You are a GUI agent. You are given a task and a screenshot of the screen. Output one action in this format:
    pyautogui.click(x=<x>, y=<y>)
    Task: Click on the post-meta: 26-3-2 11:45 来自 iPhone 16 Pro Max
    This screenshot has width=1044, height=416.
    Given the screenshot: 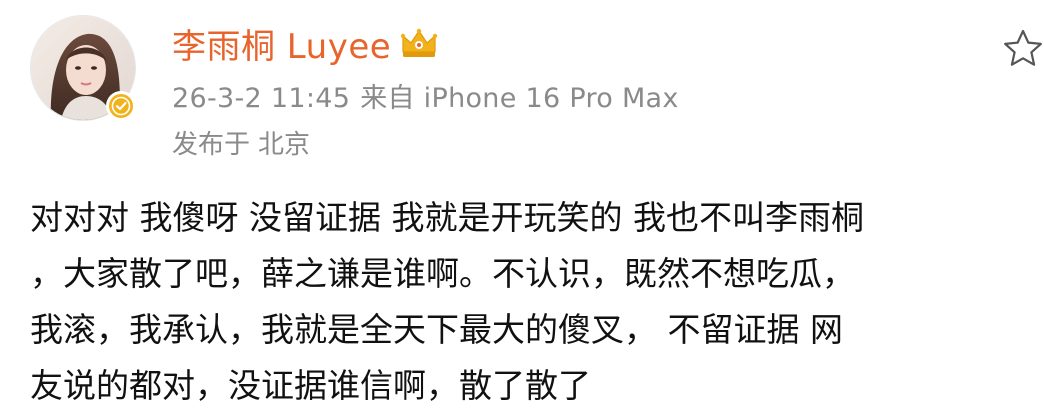 What is the action you would take?
    pyautogui.click(x=425, y=95)
    